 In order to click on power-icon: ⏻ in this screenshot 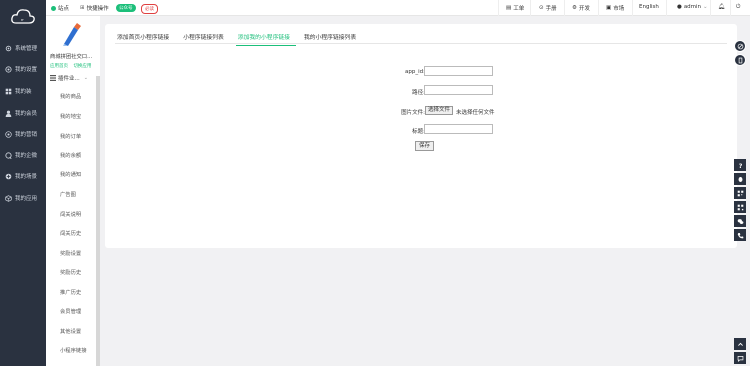, I will do `click(738, 7)`.